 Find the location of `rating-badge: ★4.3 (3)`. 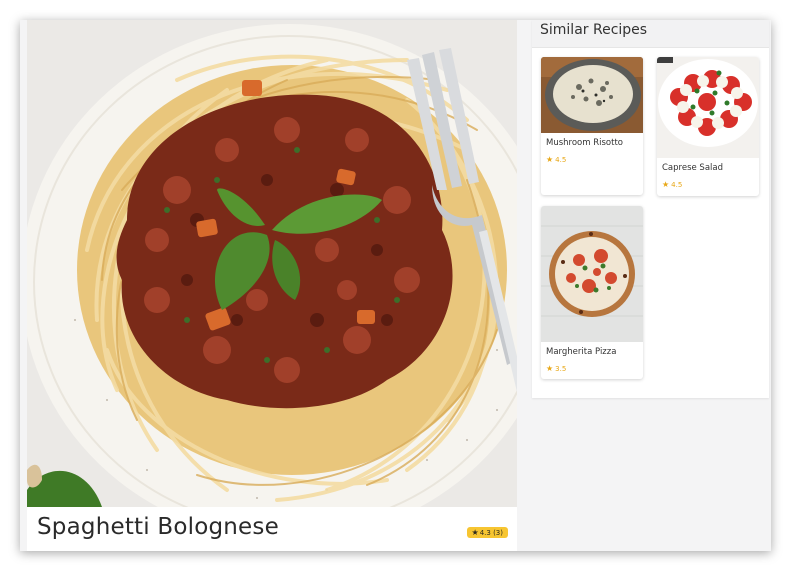

rating-badge: ★4.3 (3) is located at coordinates (487, 532).